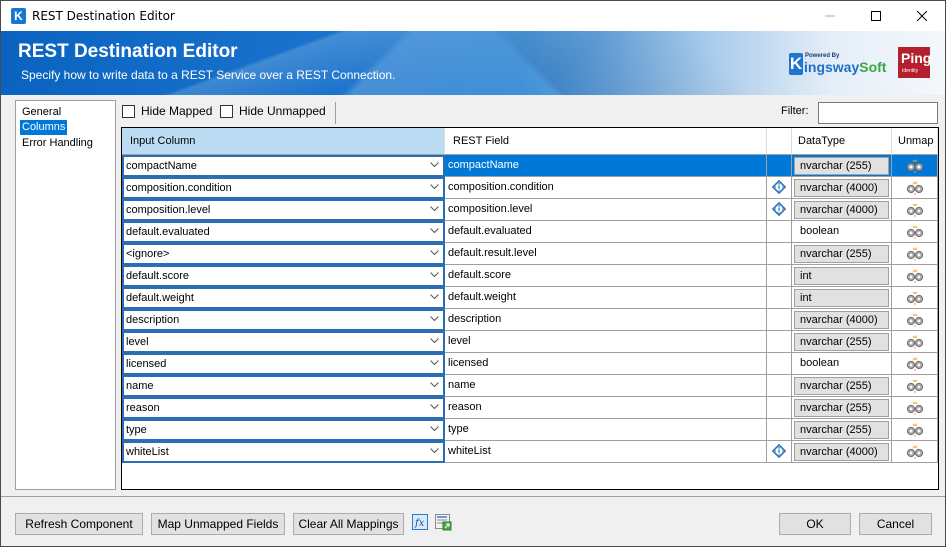 The width and height of the screenshot is (946, 547). I want to click on datatype-value: int, so click(841, 276).